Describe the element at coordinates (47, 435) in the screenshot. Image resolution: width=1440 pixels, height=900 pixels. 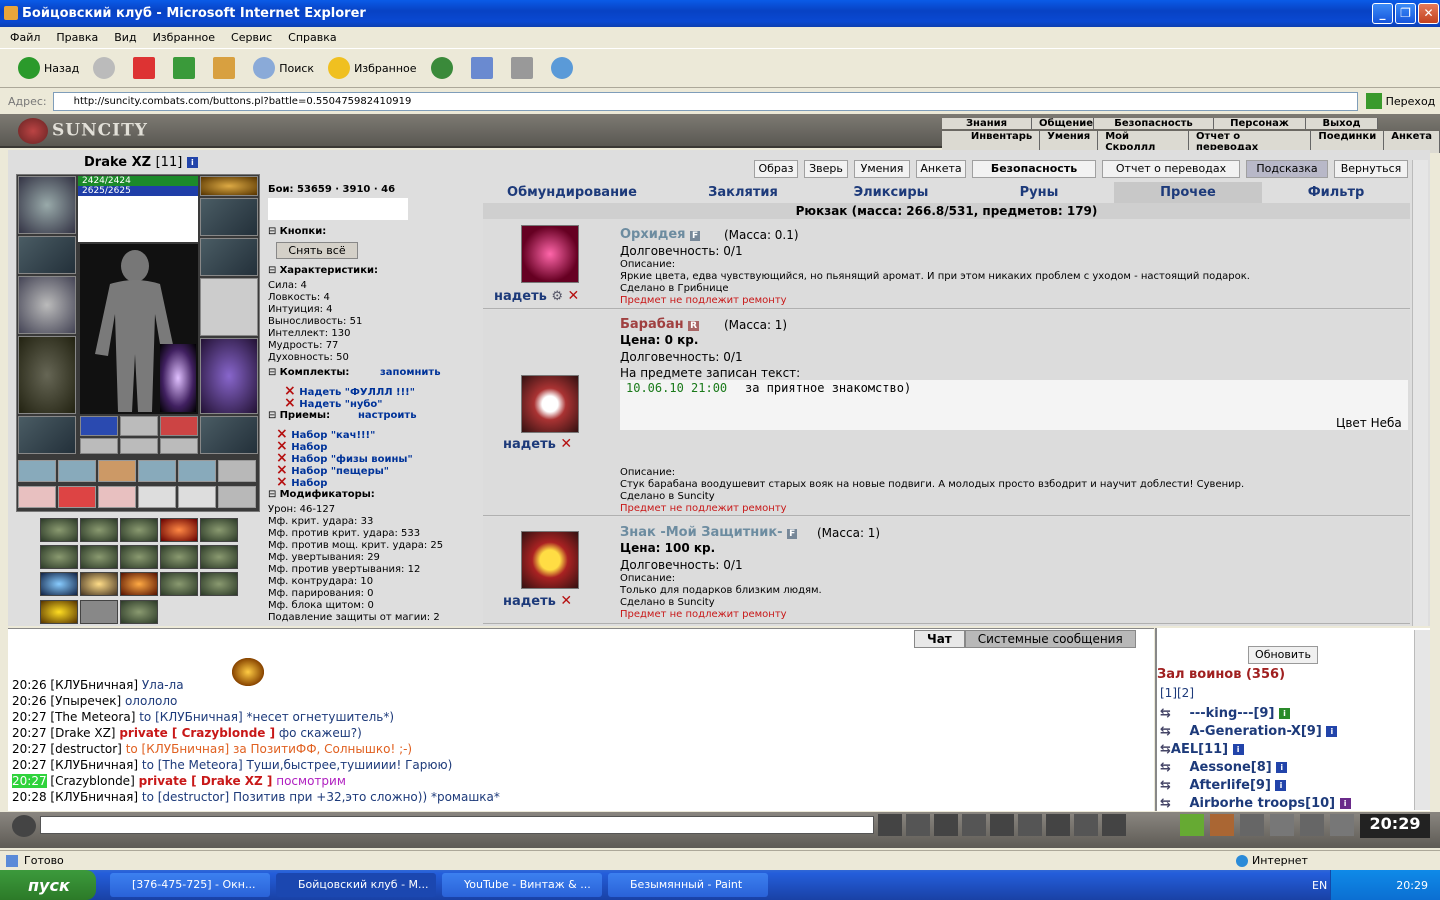
I see `belt-slot` at that location.